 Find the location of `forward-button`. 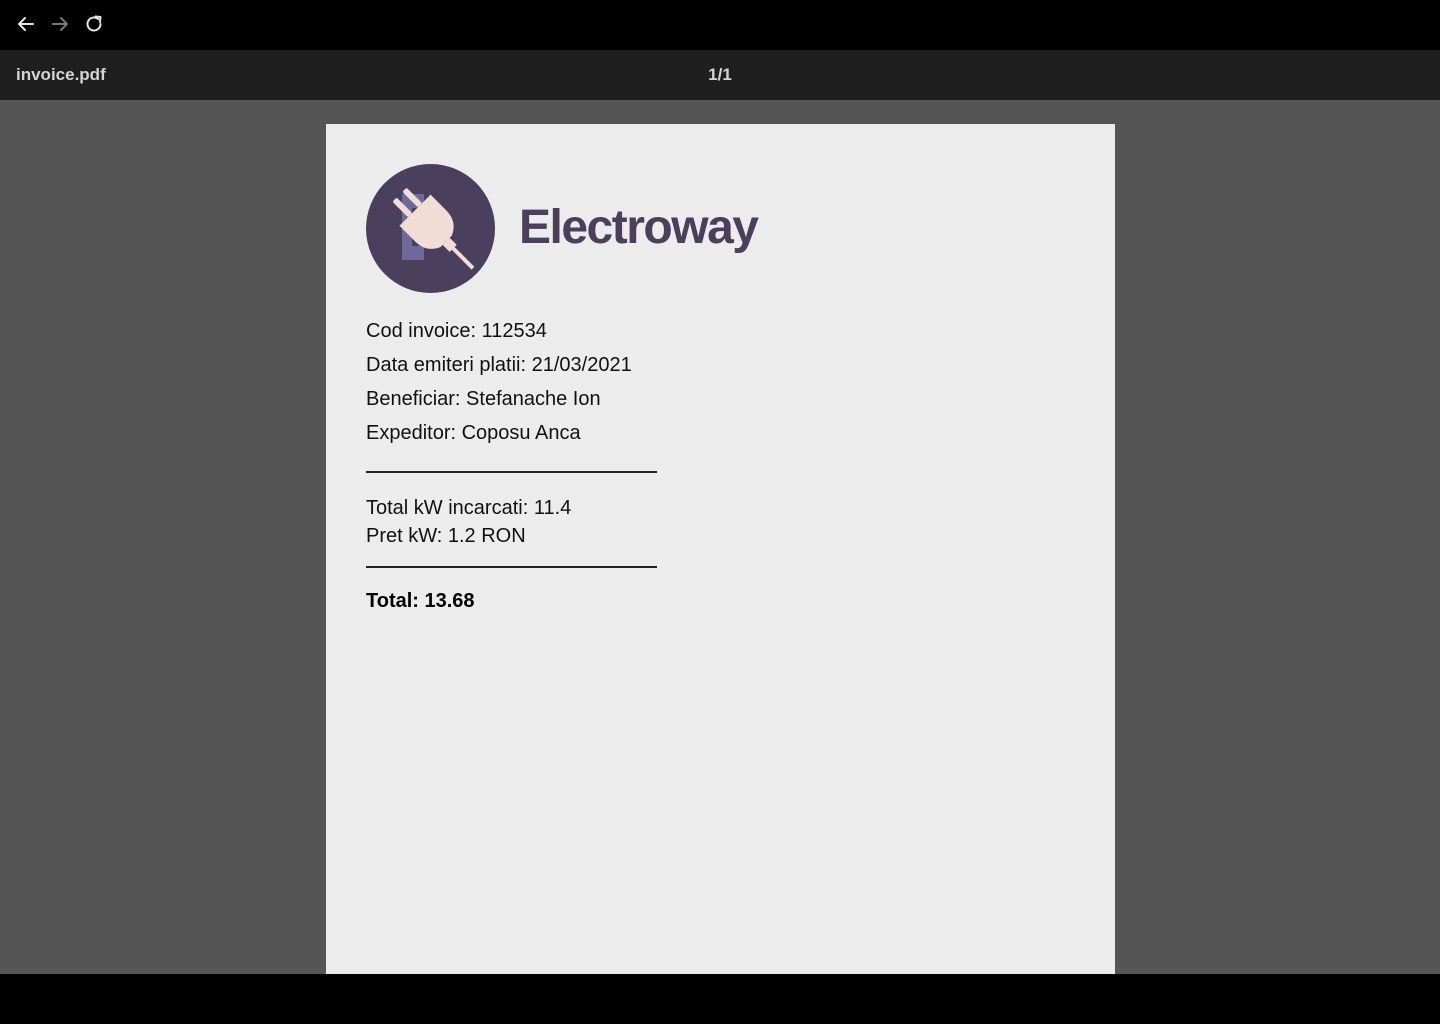

forward-button is located at coordinates (60, 24).